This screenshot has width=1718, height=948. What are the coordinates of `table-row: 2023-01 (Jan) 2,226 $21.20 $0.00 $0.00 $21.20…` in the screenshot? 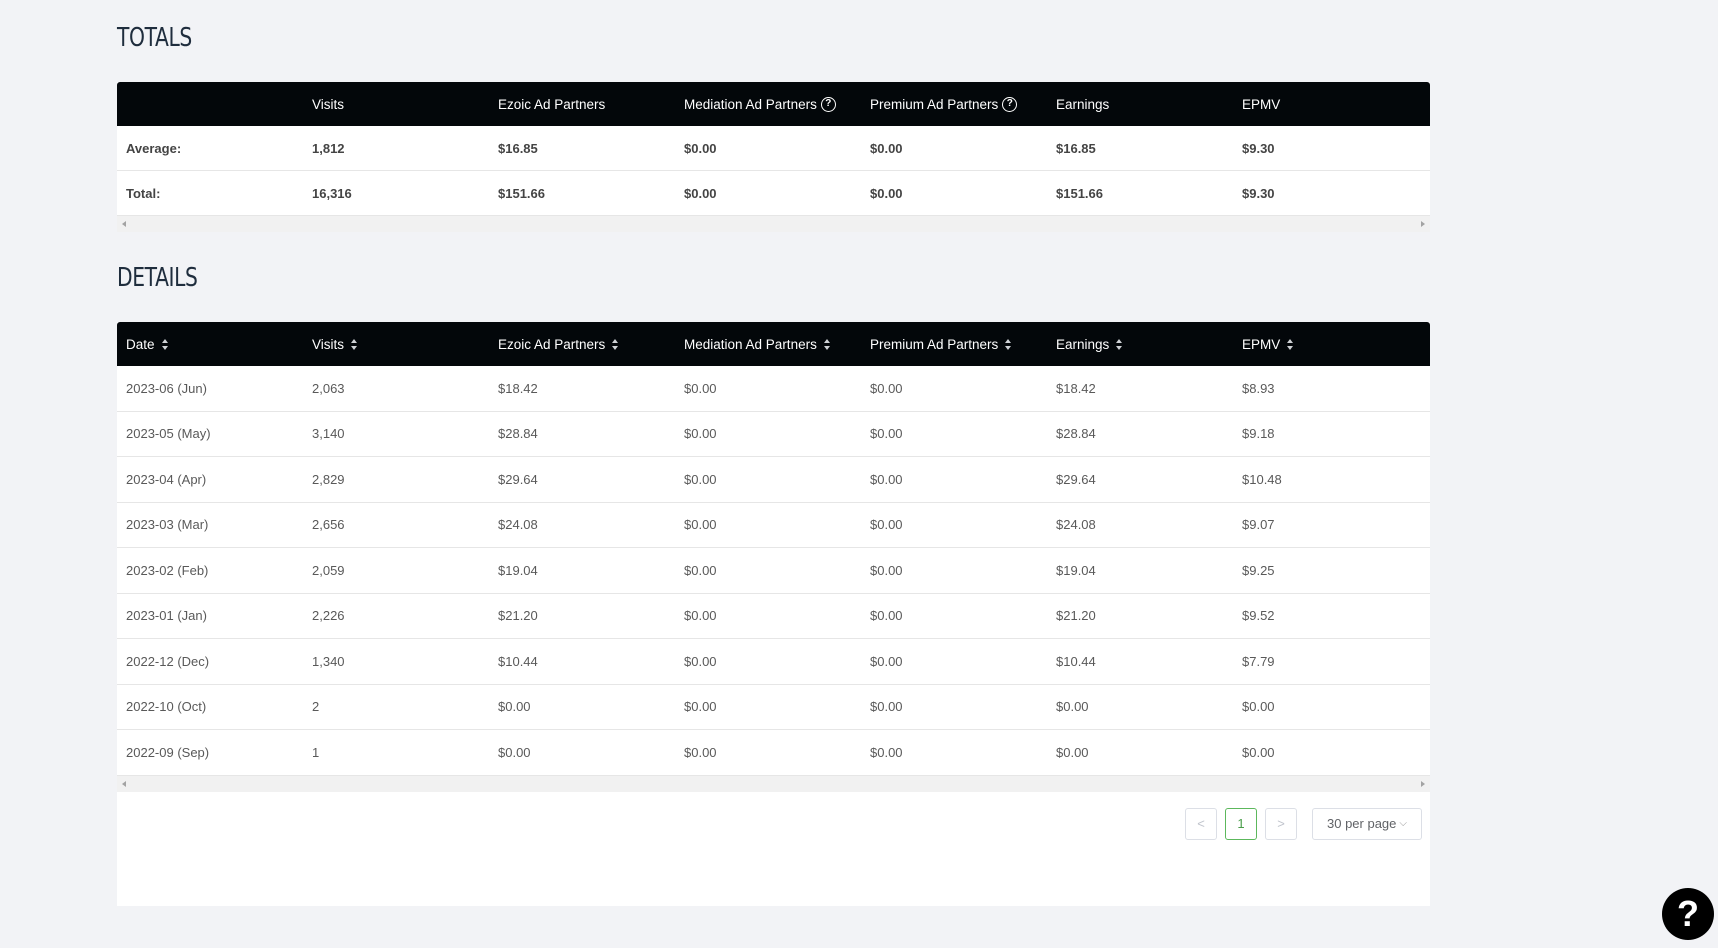 It's located at (773, 616).